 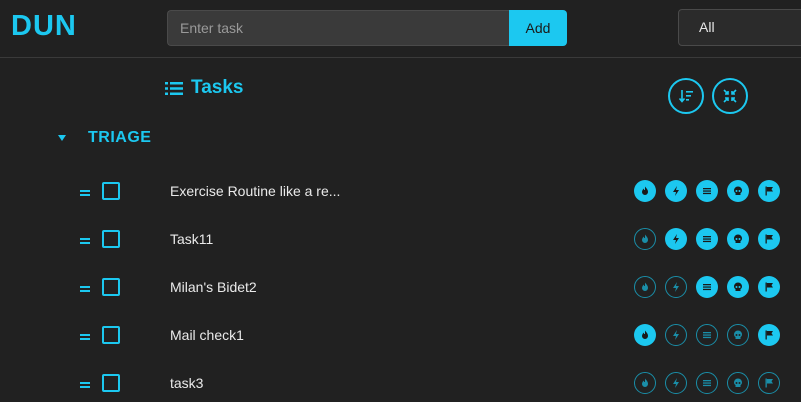 What do you see at coordinates (538, 28) in the screenshot?
I see `add-button: Add` at bounding box center [538, 28].